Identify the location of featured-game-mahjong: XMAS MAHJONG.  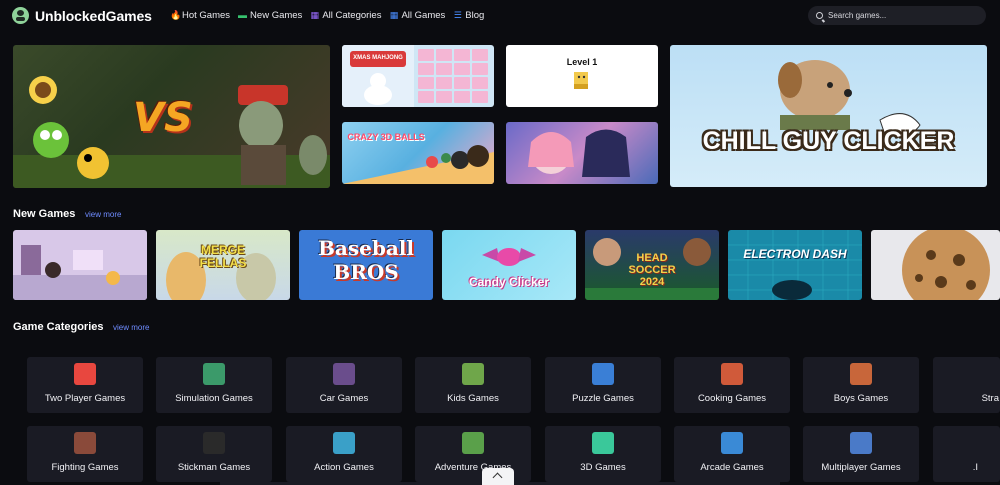
(418, 76).